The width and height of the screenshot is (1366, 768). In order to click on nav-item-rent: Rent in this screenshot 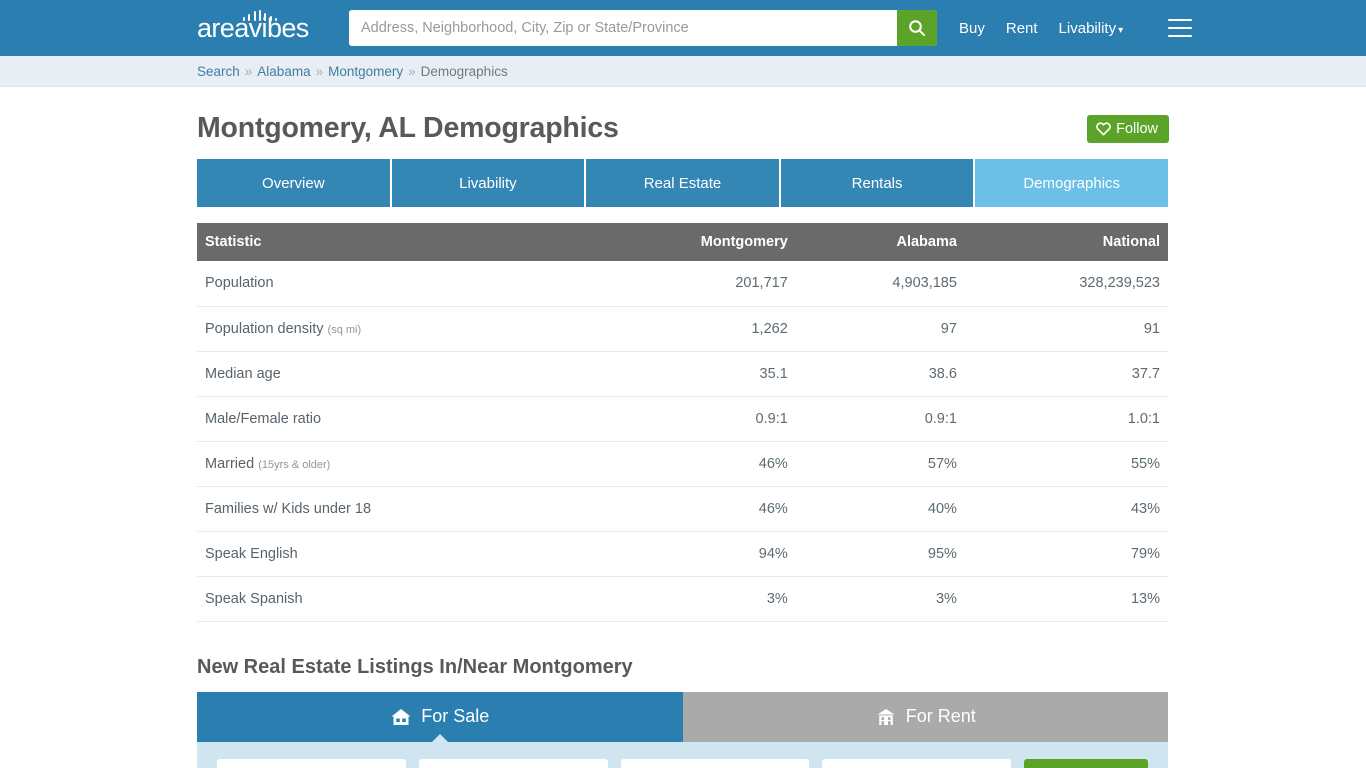, I will do `click(1022, 28)`.